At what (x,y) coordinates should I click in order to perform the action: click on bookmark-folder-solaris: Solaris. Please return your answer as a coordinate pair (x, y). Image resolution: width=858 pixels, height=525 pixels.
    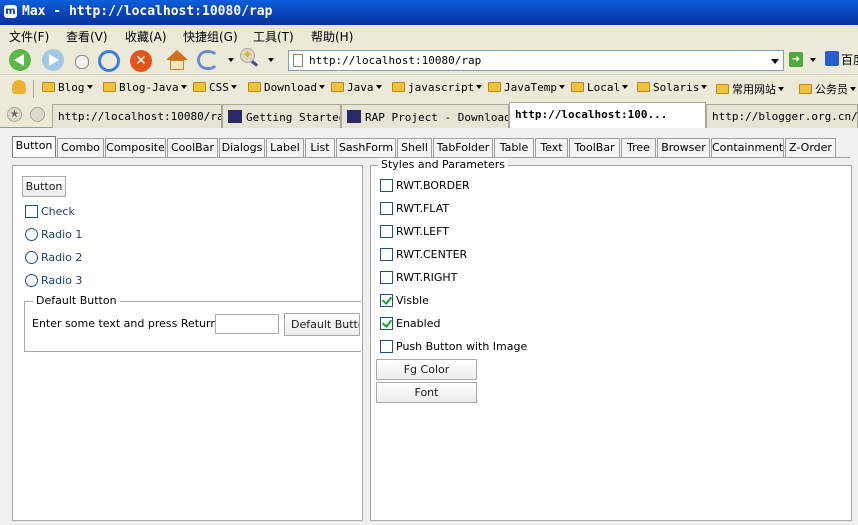
    Looking at the image, I should click on (672, 89).